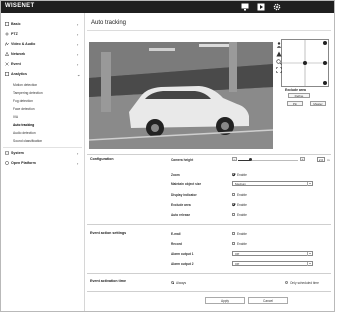 The width and height of the screenshot is (347, 312). I want to click on analytics-icon, so click(7, 74).